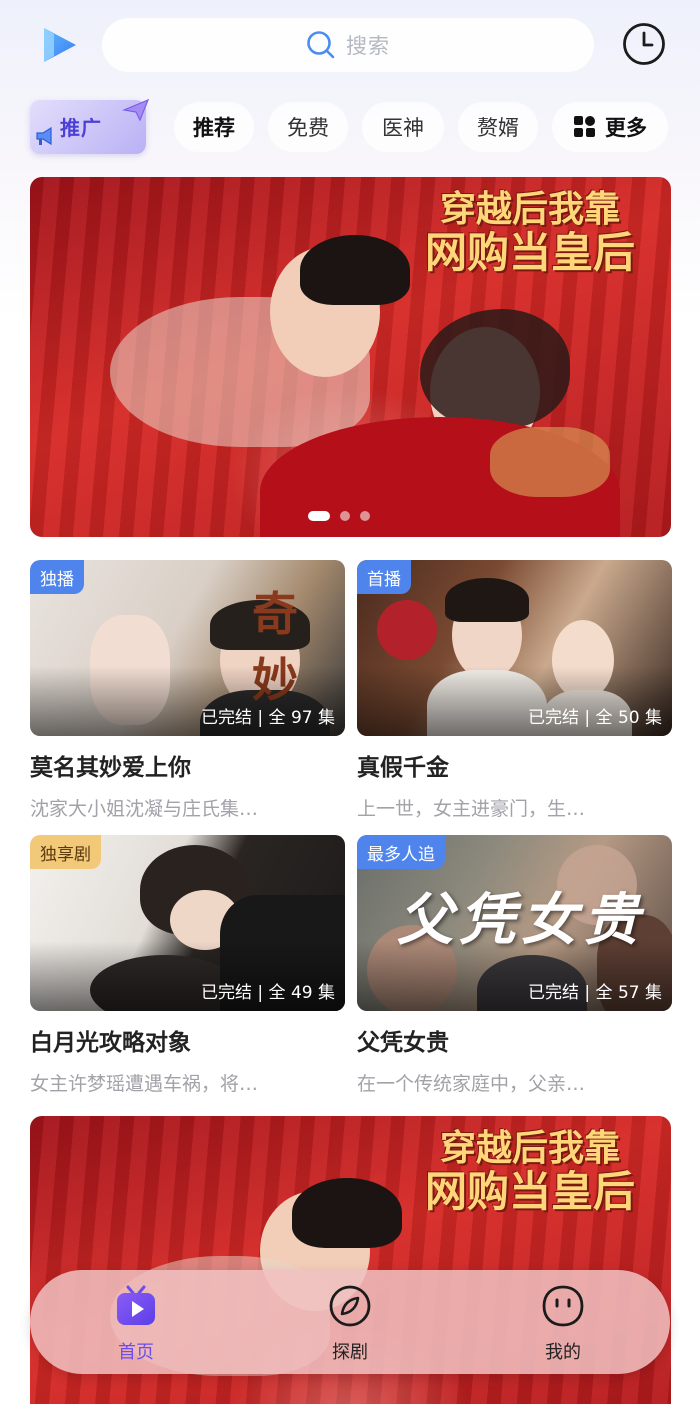  I want to click on grid-apps-icon, so click(584, 126).